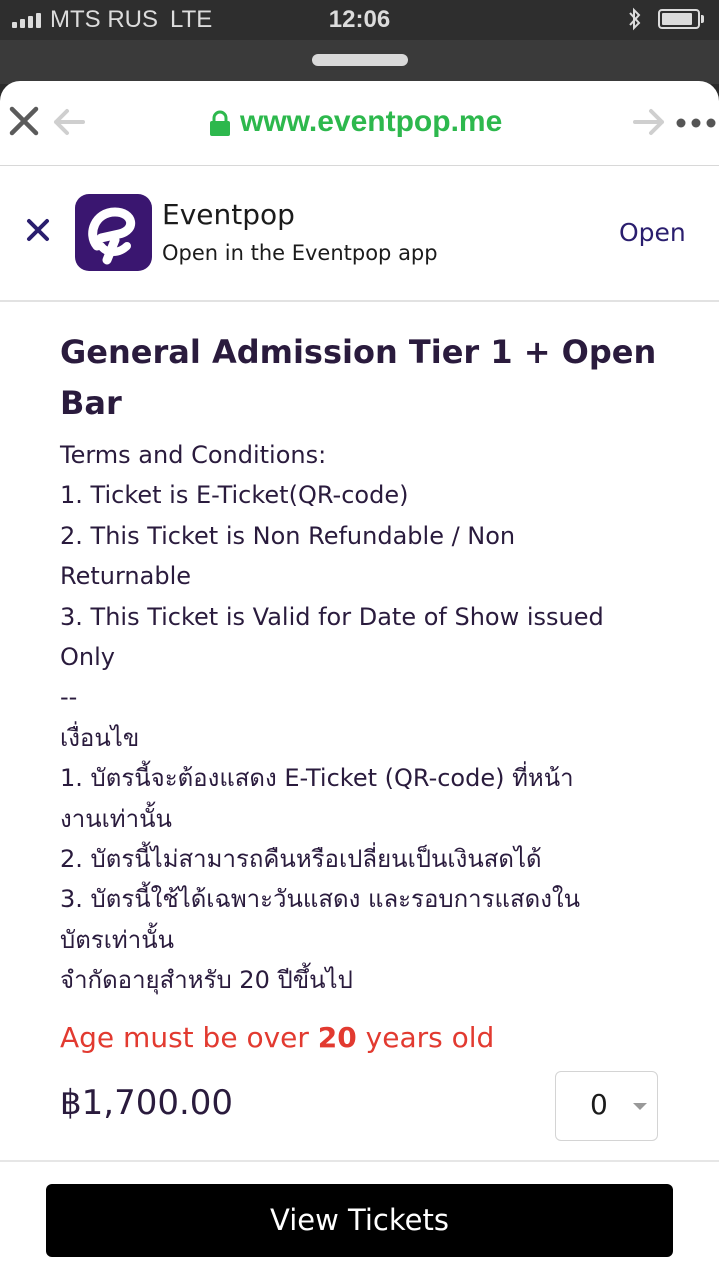  I want to click on sheet-drag-handle, so click(360, 60).